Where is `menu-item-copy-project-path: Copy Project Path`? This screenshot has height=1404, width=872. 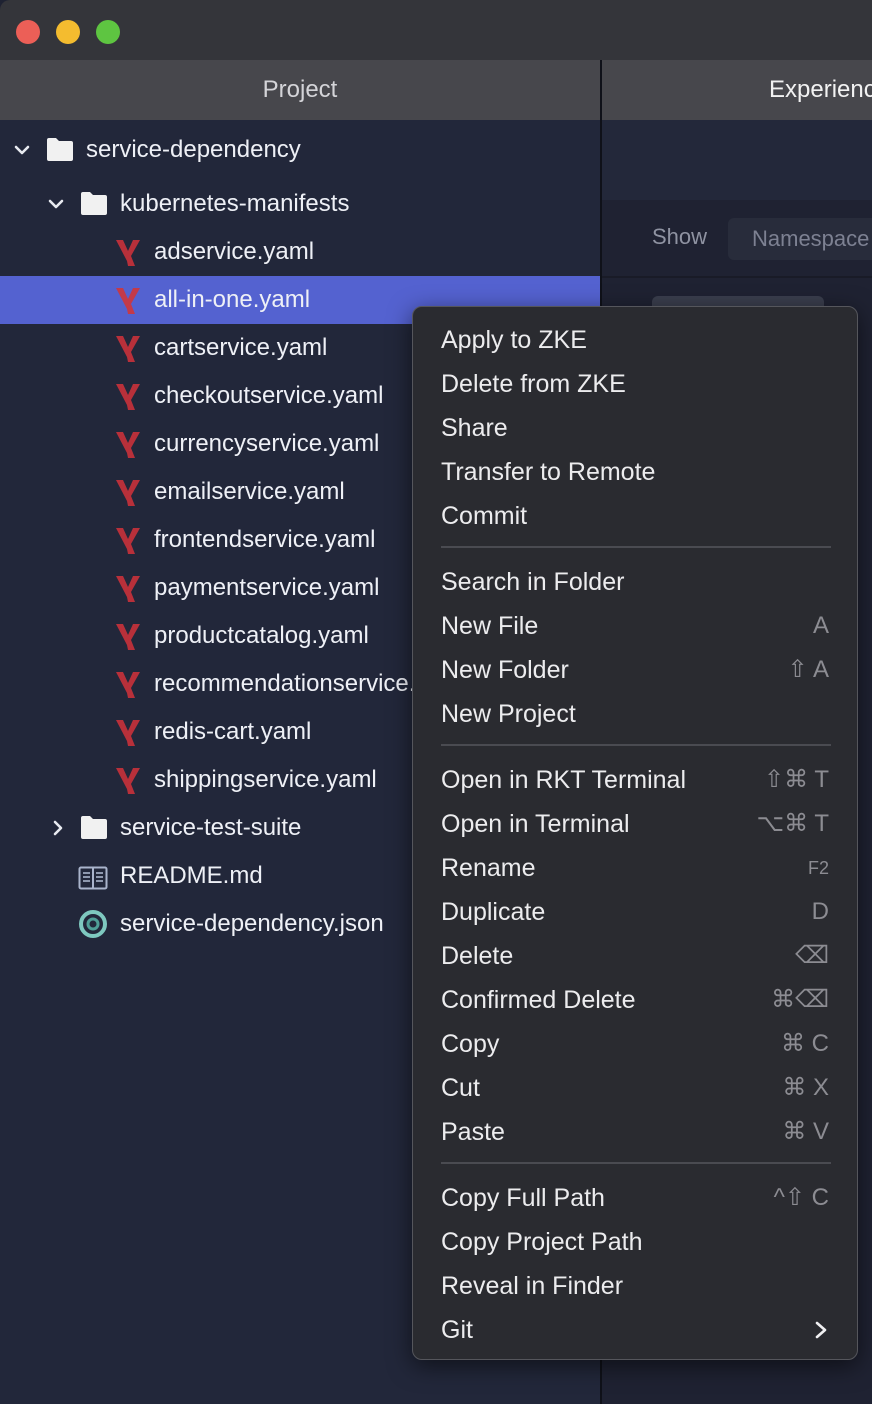
menu-item-copy-project-path: Copy Project Path is located at coordinates (636, 1242).